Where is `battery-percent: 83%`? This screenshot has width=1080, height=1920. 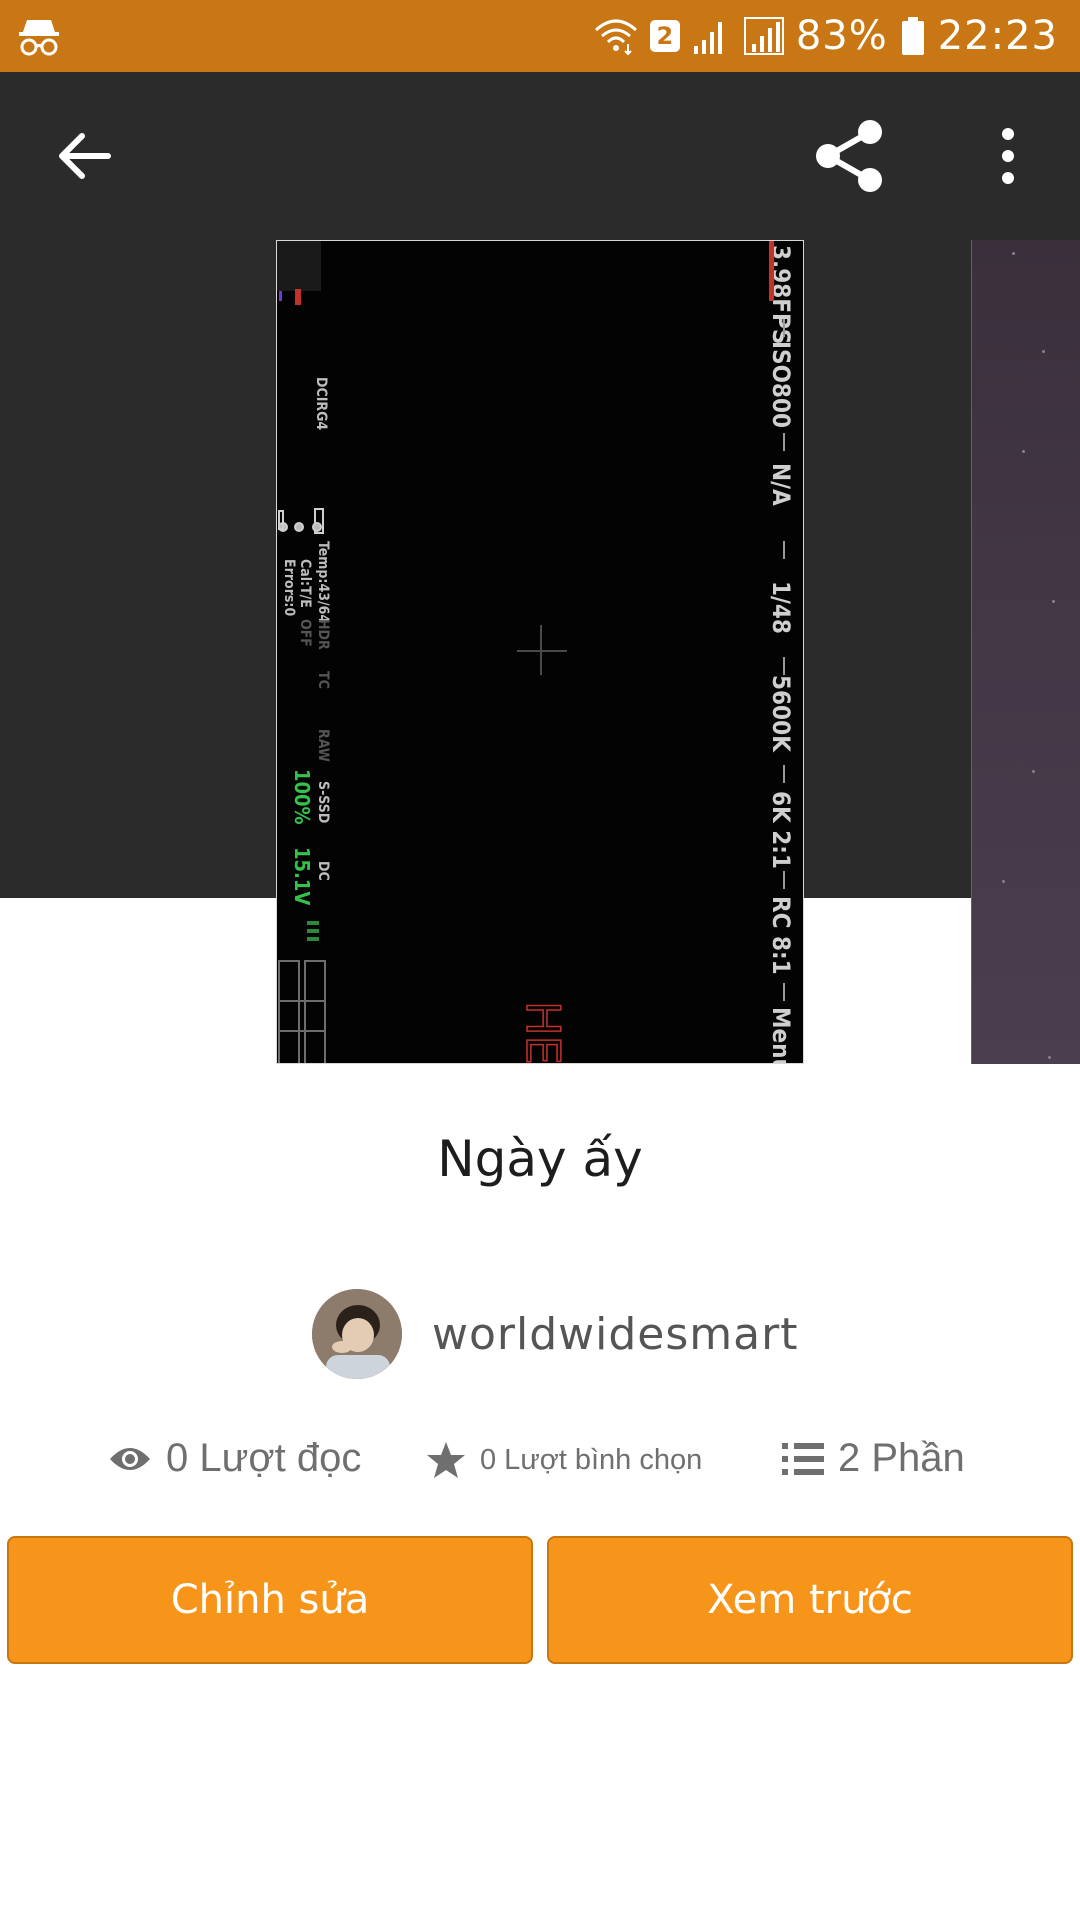 battery-percent: 83% is located at coordinates (841, 36).